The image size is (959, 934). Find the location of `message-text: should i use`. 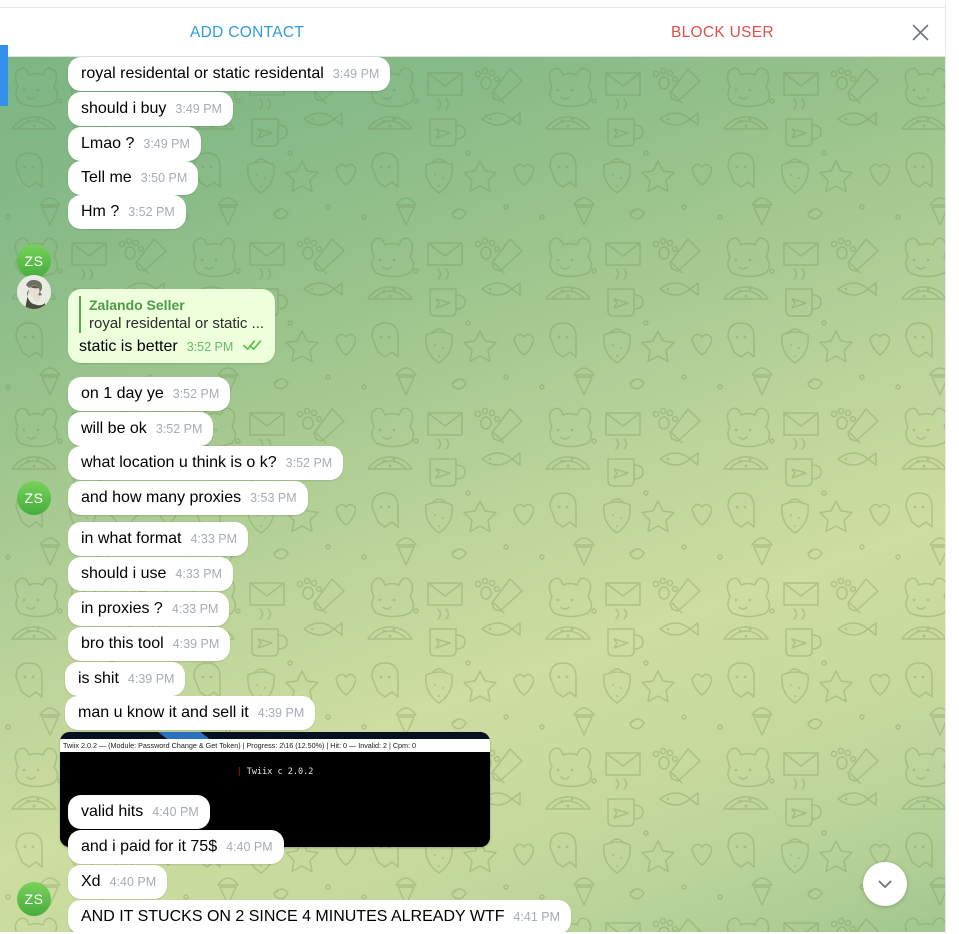

message-text: should i use is located at coordinates (124, 573).